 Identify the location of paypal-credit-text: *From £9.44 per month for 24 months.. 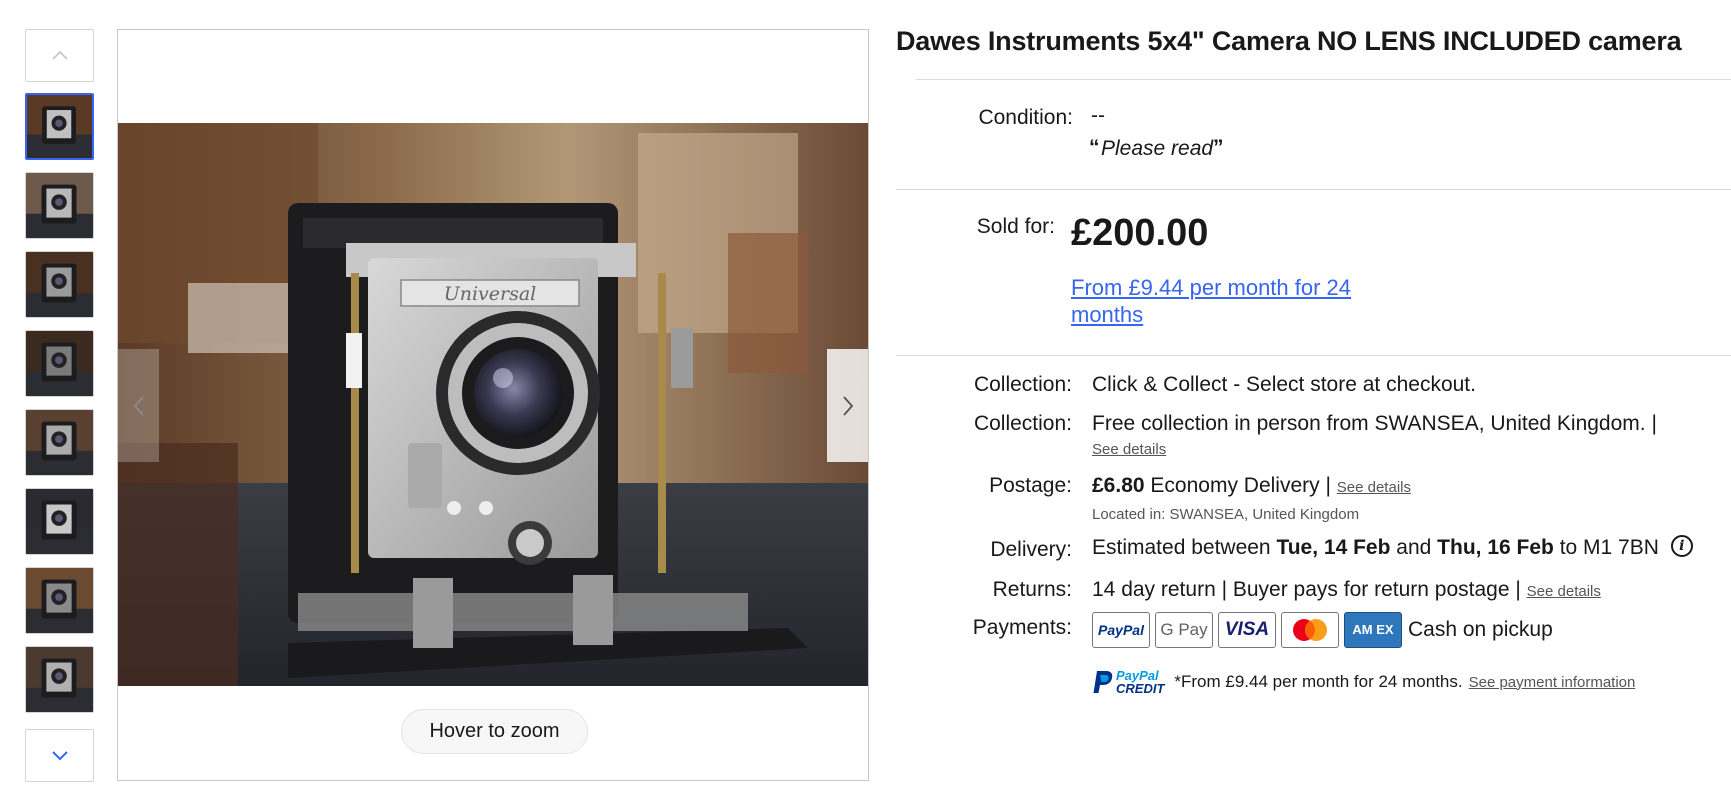
(1318, 681).